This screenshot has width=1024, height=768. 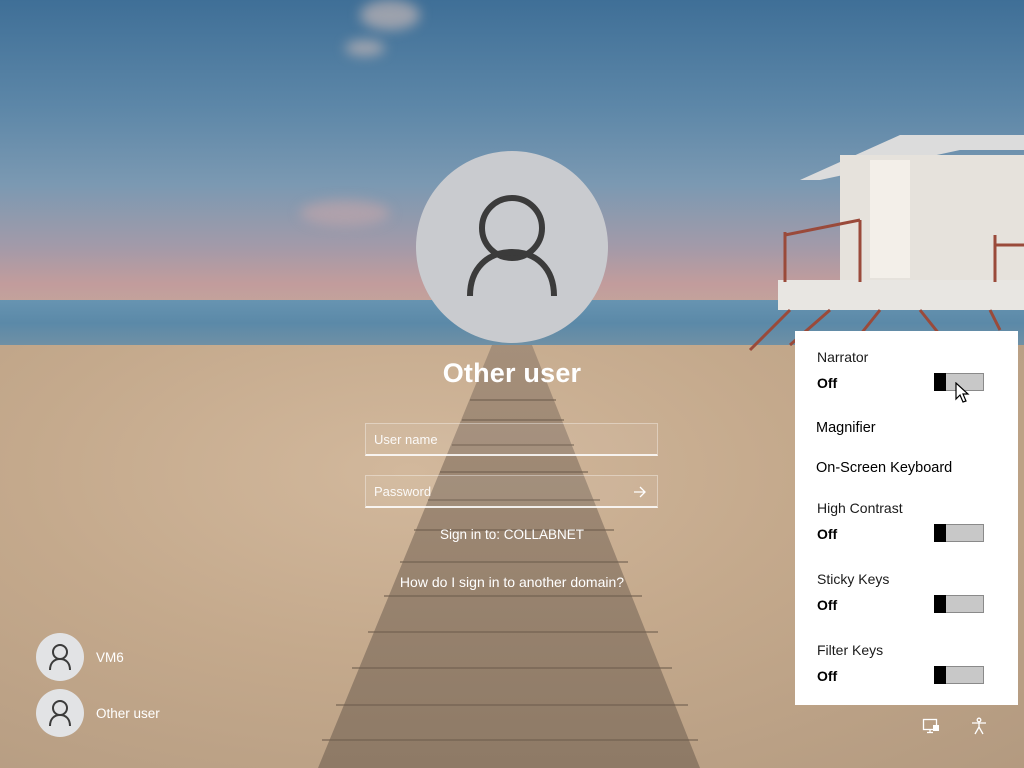 I want to click on other-domain-link: How do I sign in to another domain?, so click(x=512, y=582).